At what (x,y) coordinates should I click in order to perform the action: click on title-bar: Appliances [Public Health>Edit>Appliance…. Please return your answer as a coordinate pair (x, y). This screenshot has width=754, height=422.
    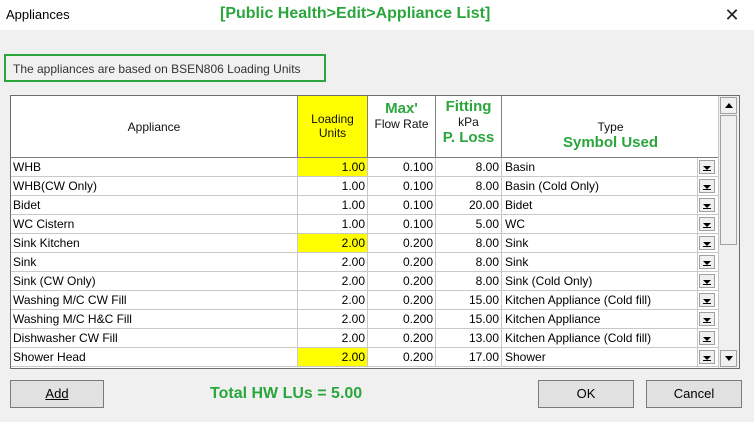
    Looking at the image, I should click on (377, 15).